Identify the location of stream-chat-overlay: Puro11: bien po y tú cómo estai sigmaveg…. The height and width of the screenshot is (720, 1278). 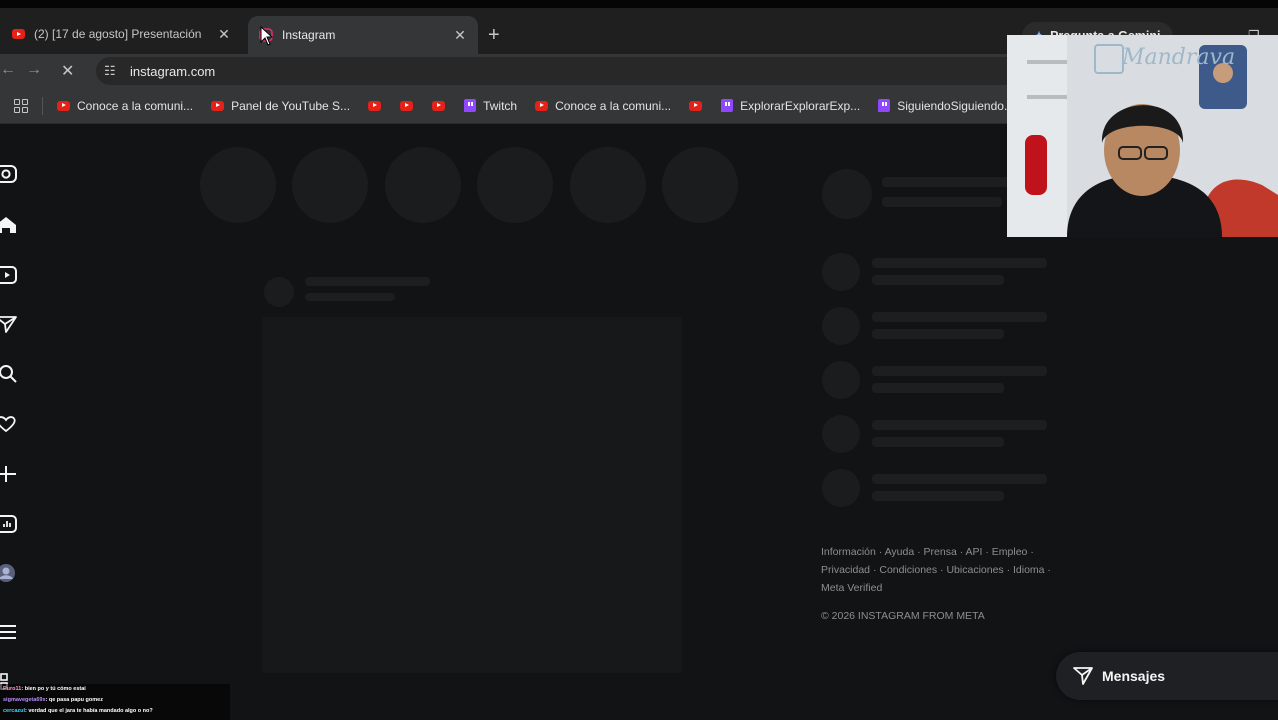
(115, 702).